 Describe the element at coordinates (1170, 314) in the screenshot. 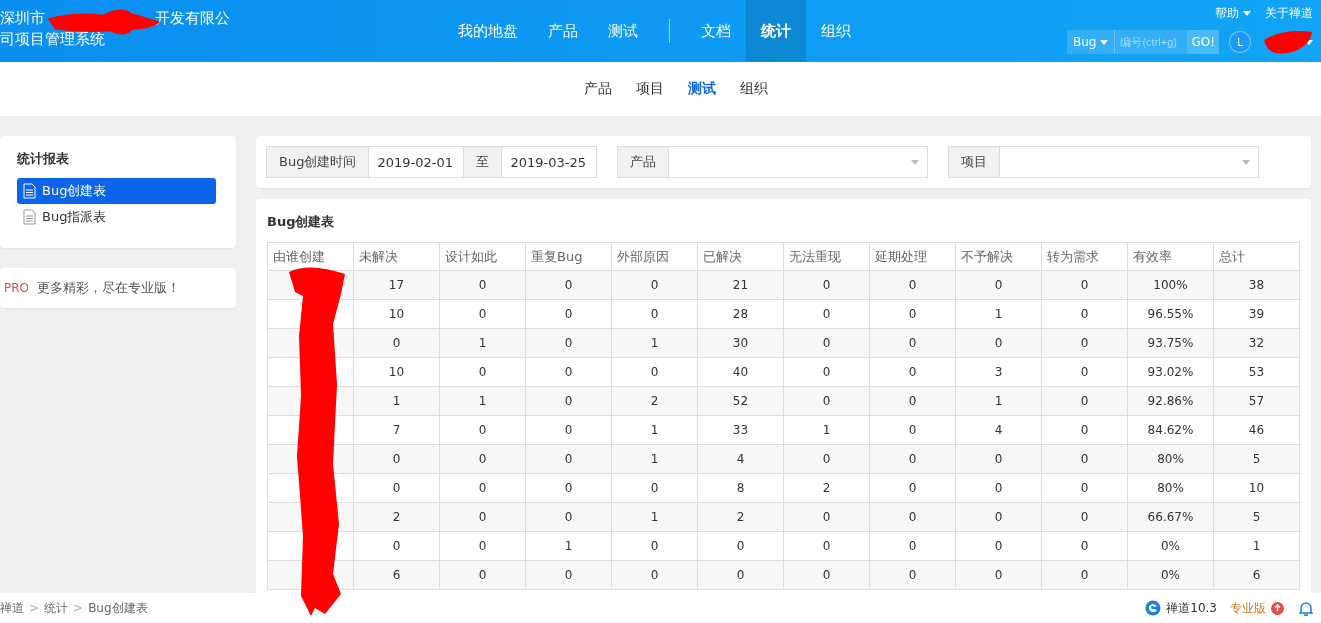

I see `table-cell: 96.55%` at that location.